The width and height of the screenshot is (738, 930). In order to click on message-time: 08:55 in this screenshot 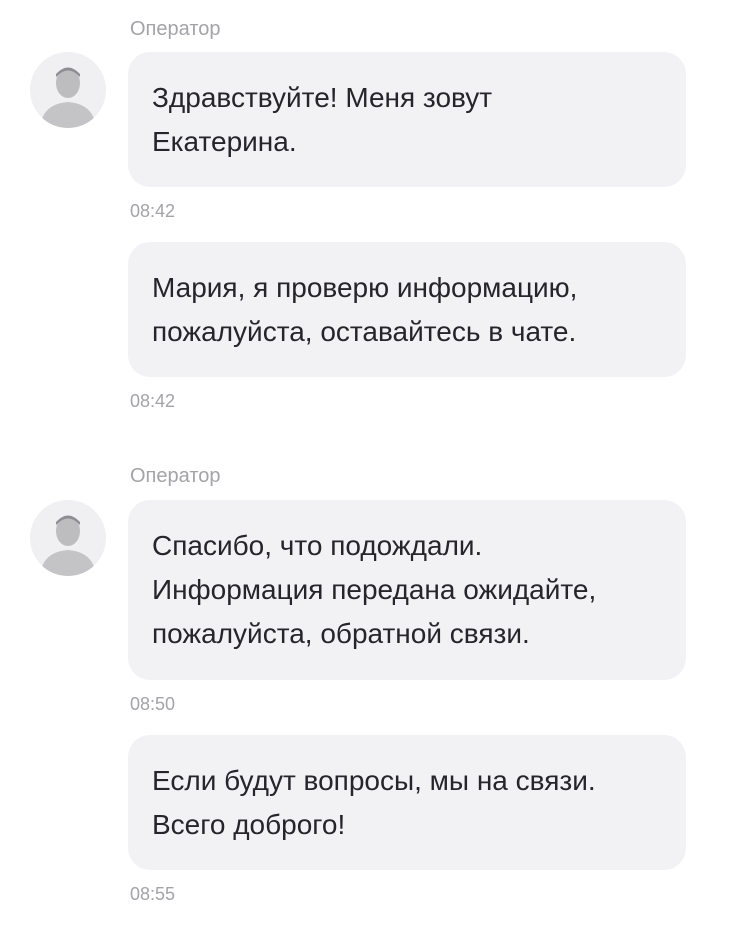, I will do `click(153, 894)`.